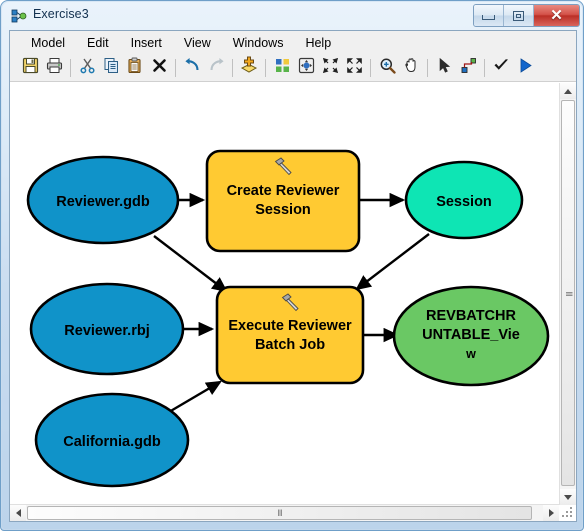  I want to click on scroll-down-button, so click(568, 497).